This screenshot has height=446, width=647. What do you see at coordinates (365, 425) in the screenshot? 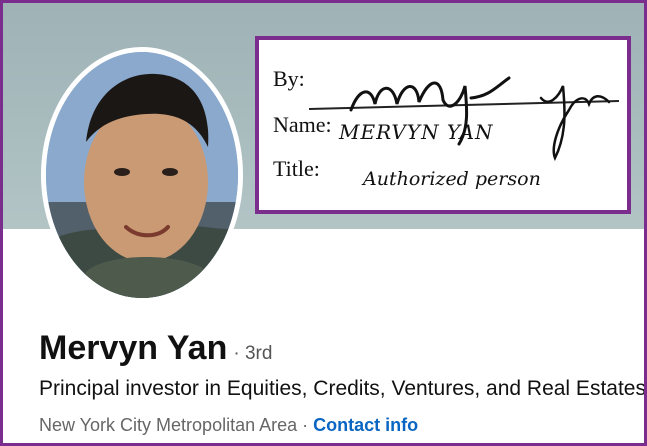
I see `contact-info-link: Contact info` at bounding box center [365, 425].